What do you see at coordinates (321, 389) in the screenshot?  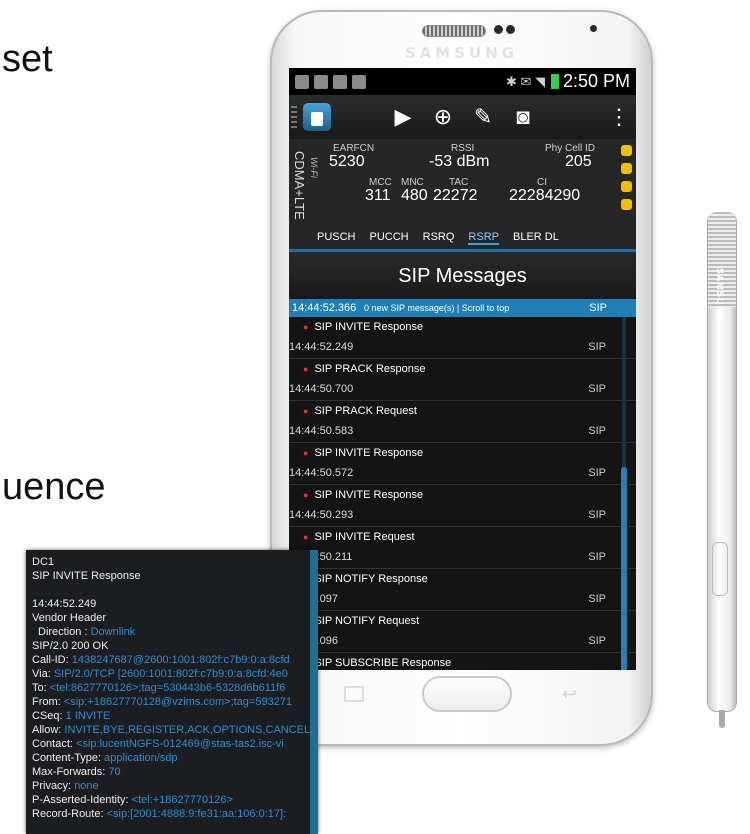 I see `message-time: 14:44:50.700` at bounding box center [321, 389].